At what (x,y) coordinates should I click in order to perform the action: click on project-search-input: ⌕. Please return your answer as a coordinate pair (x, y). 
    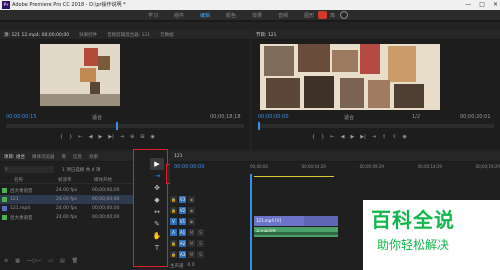
    Looking at the image, I should click on (29, 169).